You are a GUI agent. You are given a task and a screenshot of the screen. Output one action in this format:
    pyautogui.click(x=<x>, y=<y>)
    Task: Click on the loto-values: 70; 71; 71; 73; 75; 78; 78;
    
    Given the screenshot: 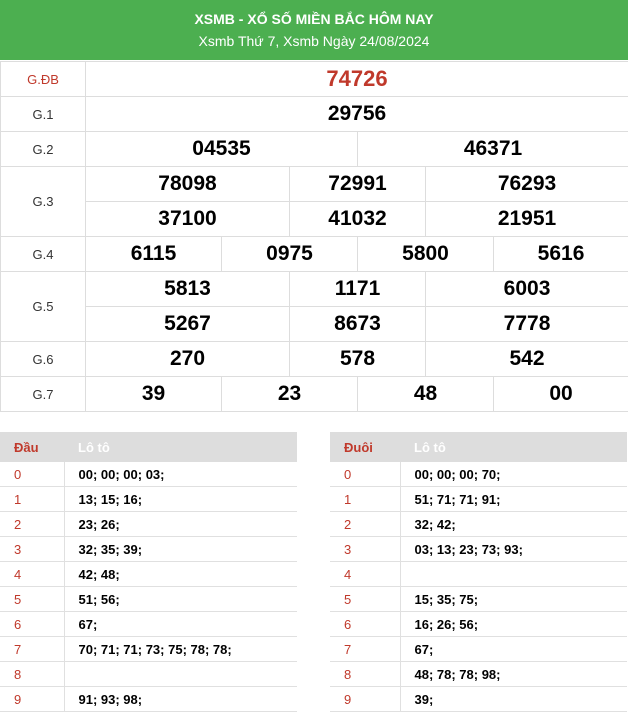 What is the action you would take?
    pyautogui.click(x=180, y=649)
    